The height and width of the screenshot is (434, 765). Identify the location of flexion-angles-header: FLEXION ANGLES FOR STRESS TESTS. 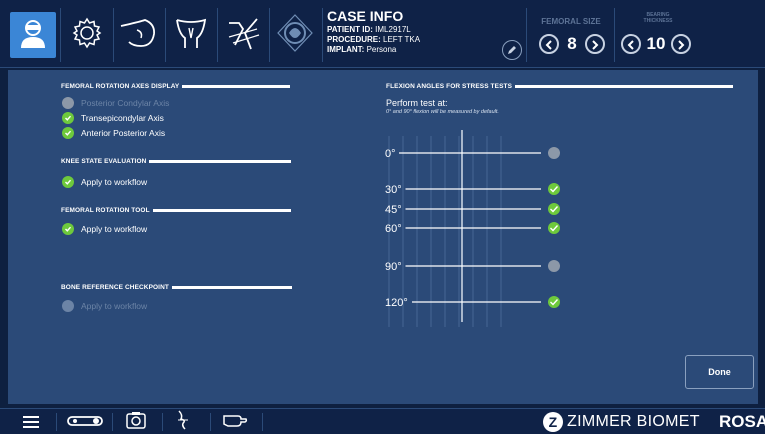
(560, 86).